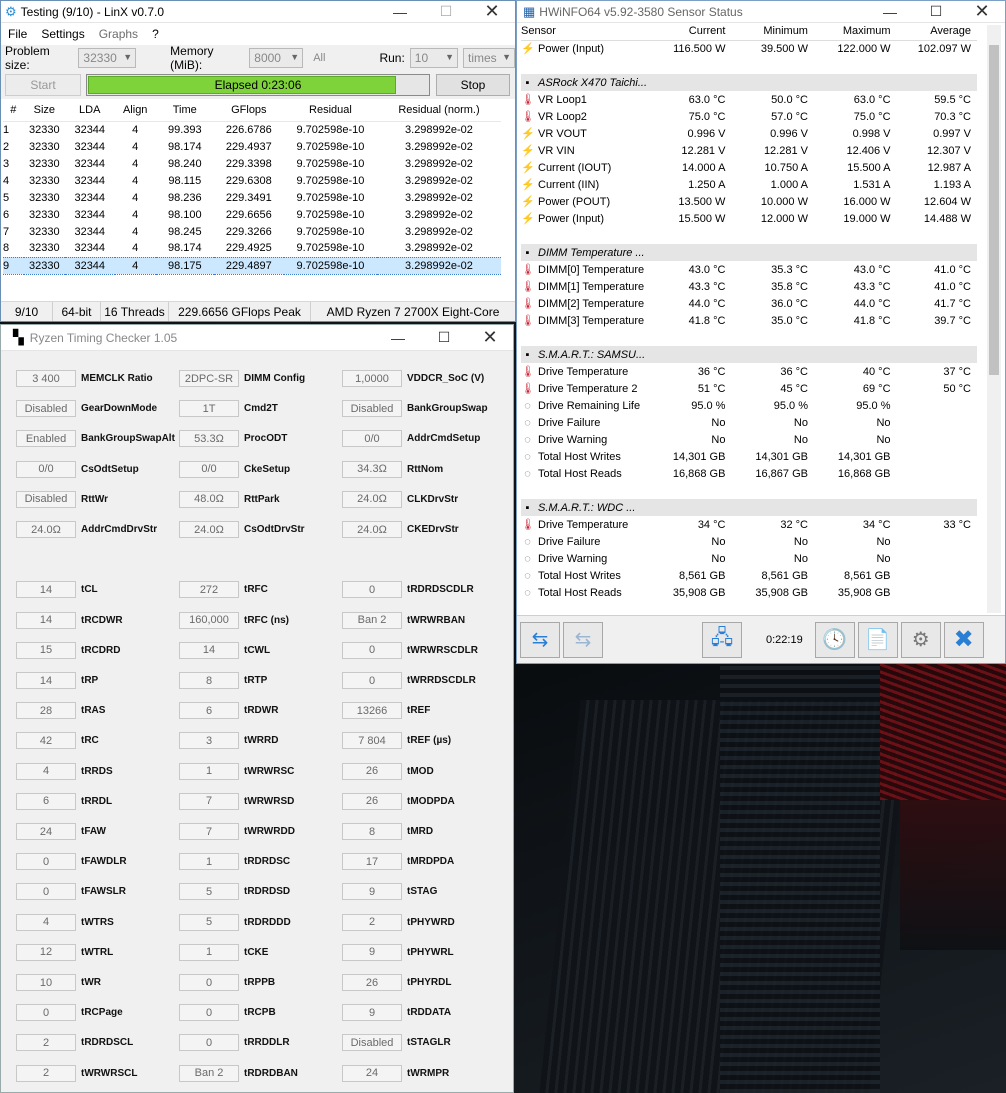 This screenshot has height=1093, width=1006. I want to click on stop-button: Stop, so click(473, 85).